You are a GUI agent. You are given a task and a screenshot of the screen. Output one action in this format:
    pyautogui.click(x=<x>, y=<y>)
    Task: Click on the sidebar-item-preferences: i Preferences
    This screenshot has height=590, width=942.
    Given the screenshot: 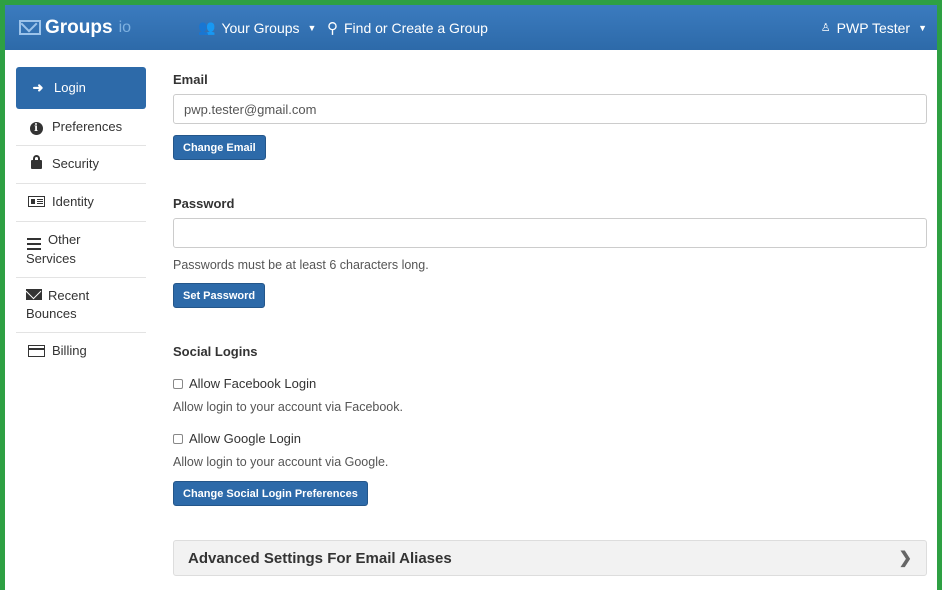 What is the action you would take?
    pyautogui.click(x=81, y=127)
    